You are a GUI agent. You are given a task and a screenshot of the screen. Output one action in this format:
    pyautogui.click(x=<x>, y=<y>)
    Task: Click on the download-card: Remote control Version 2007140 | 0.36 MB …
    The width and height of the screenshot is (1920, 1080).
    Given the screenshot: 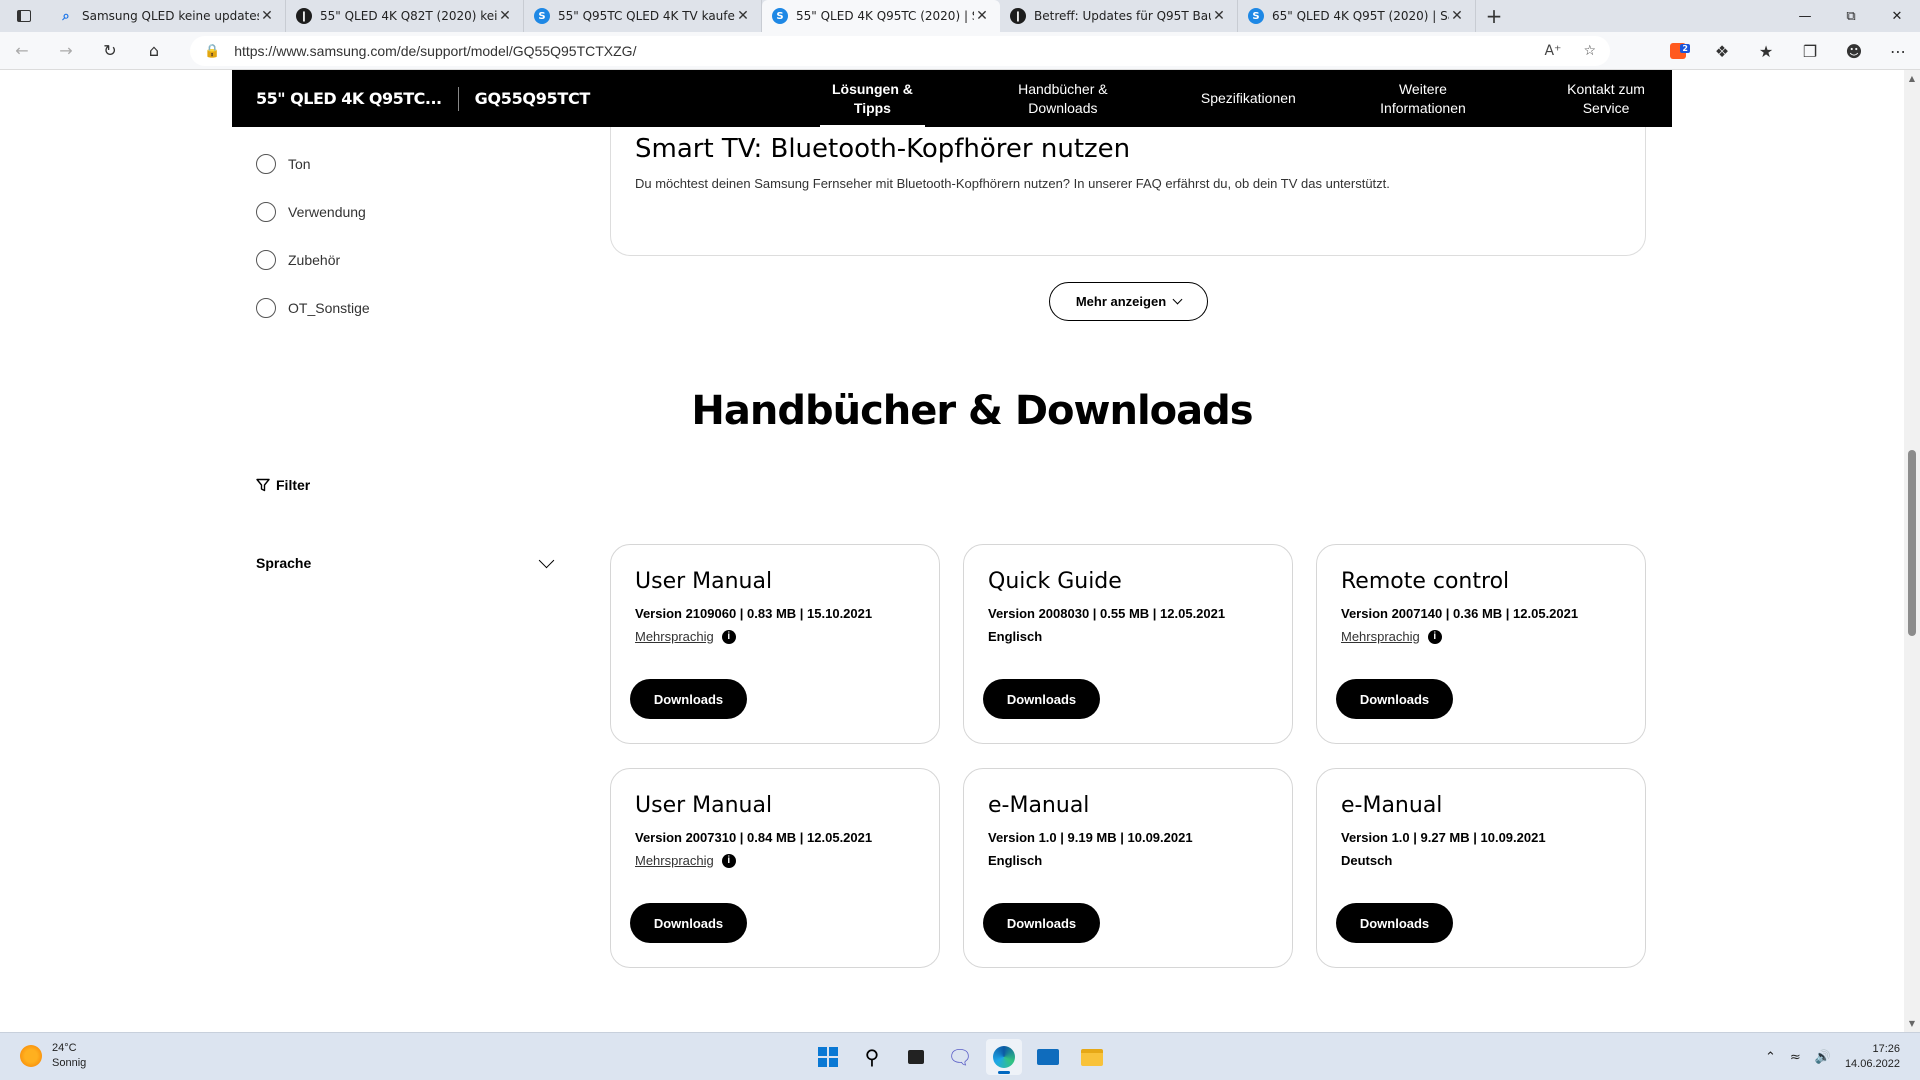 What is the action you would take?
    pyautogui.click(x=1481, y=644)
    